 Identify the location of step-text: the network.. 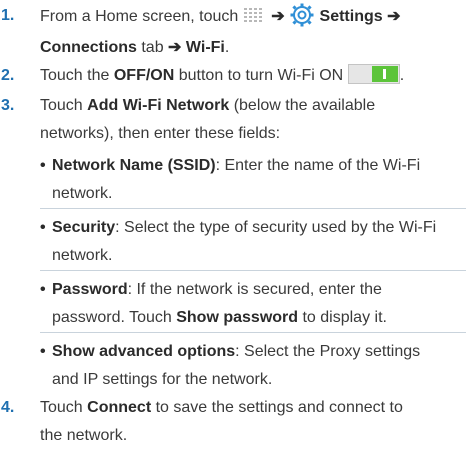
(84, 435).